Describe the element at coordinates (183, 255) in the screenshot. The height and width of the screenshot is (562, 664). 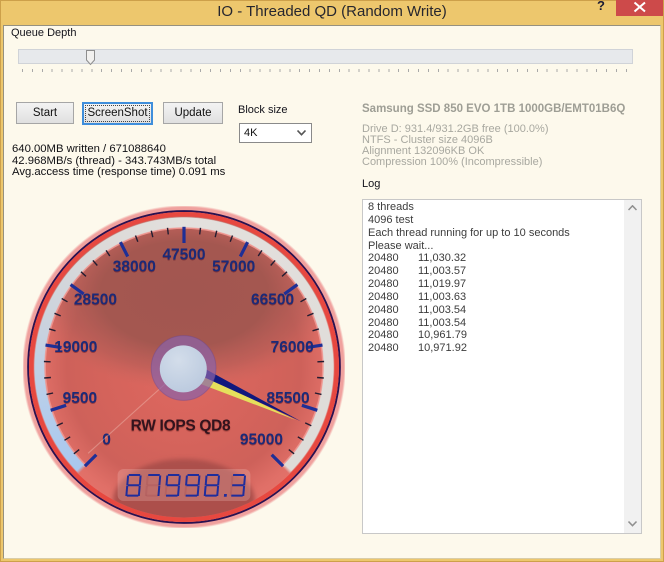
I see `svg-text: 47500` at that location.